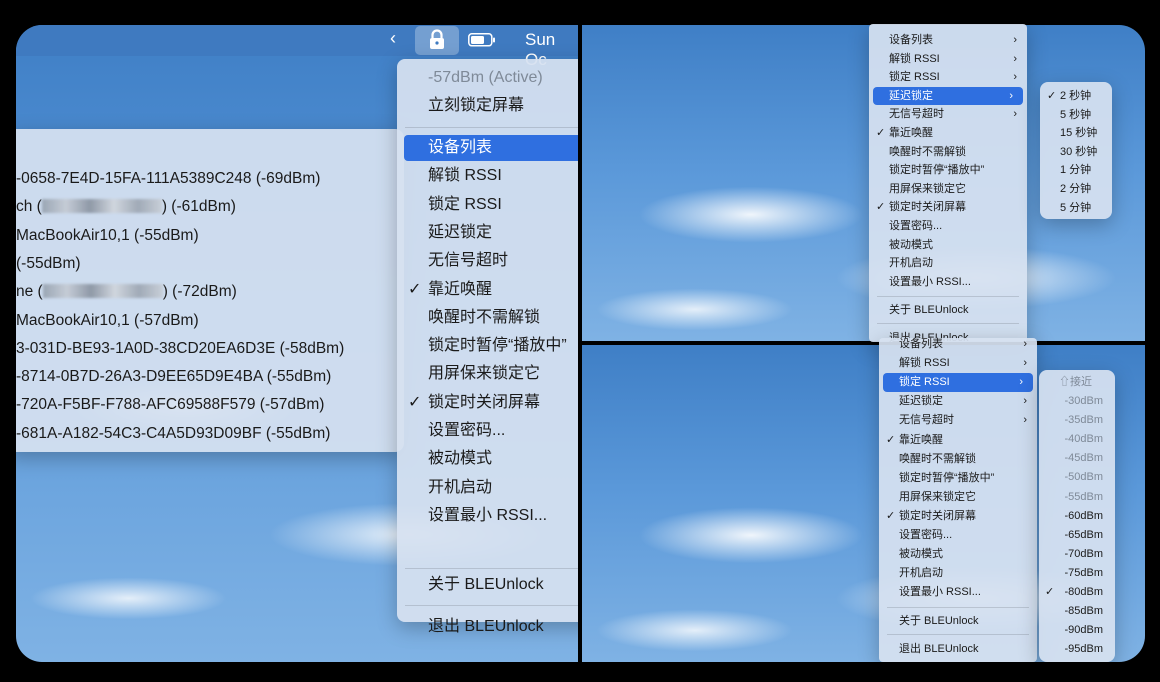 The width and height of the screenshot is (1160, 682). I want to click on submenu-item-label: 15 秒钟, so click(1079, 133).